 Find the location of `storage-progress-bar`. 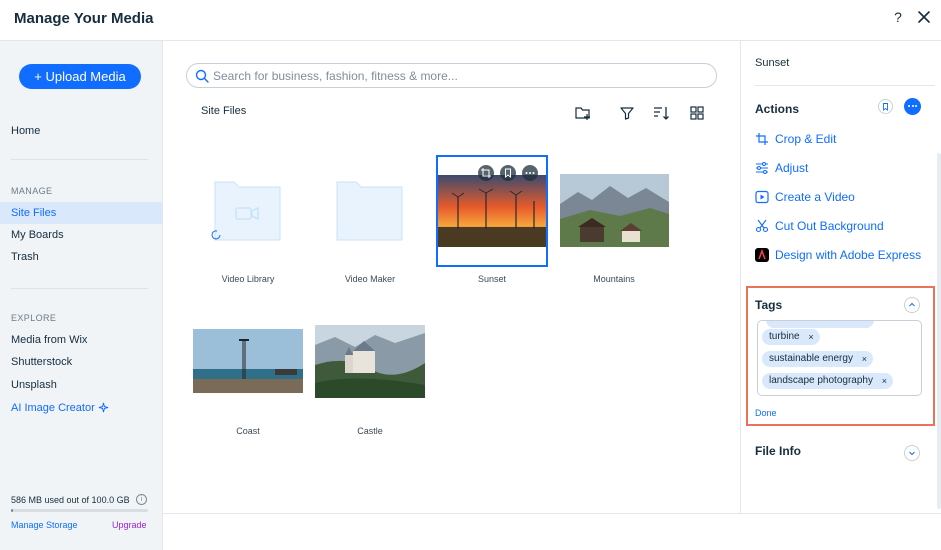

storage-progress-bar is located at coordinates (79, 510).